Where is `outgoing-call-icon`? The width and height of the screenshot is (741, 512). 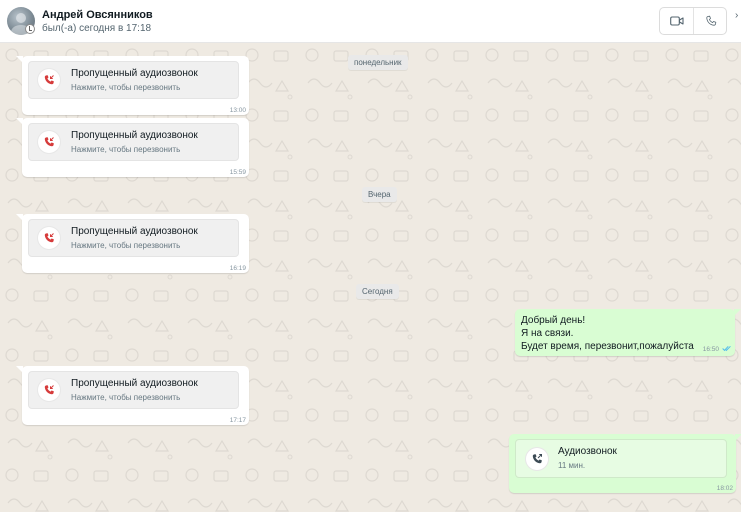
outgoing-call-icon is located at coordinates (537, 459).